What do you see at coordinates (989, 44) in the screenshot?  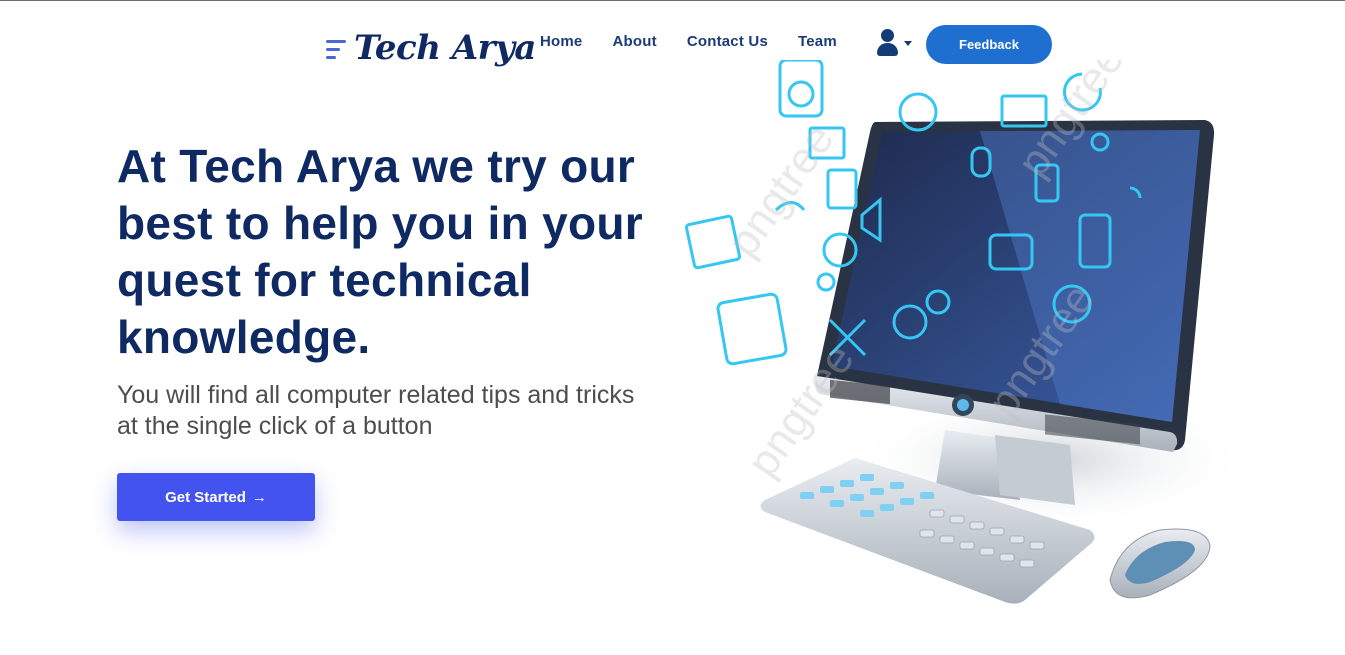 I see `feedback-button: Feedback` at bounding box center [989, 44].